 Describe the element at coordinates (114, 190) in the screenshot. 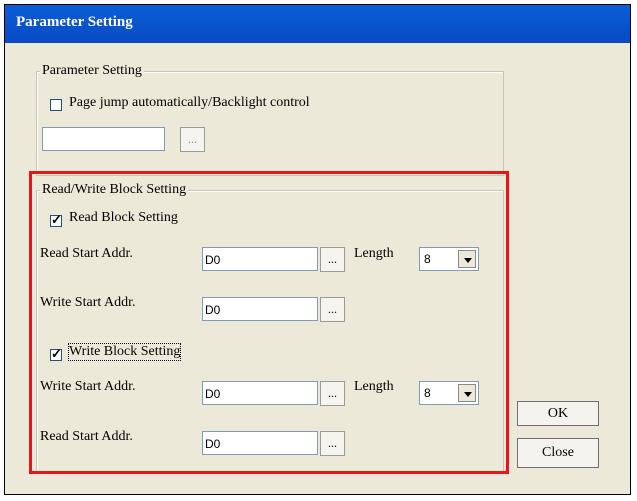

I see `read-write-block-legend: Read/Write Block Setting` at that location.